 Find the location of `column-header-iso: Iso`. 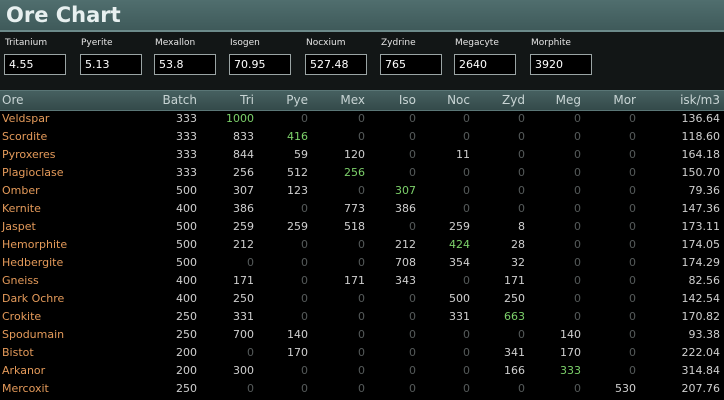

column-header-iso: Iso is located at coordinates (389, 100).